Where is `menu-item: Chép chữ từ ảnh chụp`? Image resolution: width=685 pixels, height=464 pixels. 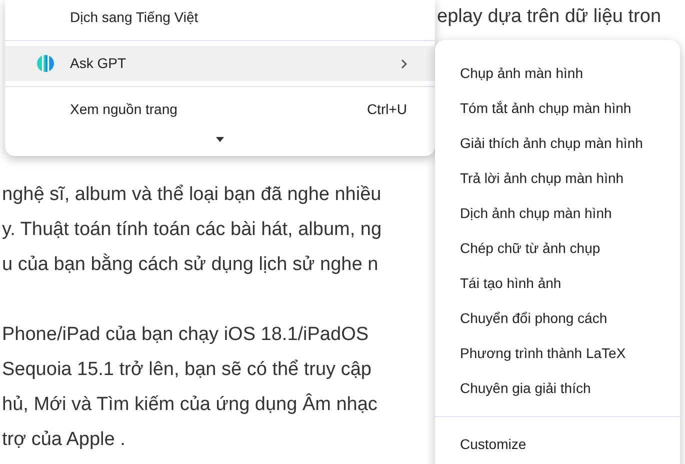
menu-item: Chép chữ từ ảnh chụp is located at coordinates (557, 248).